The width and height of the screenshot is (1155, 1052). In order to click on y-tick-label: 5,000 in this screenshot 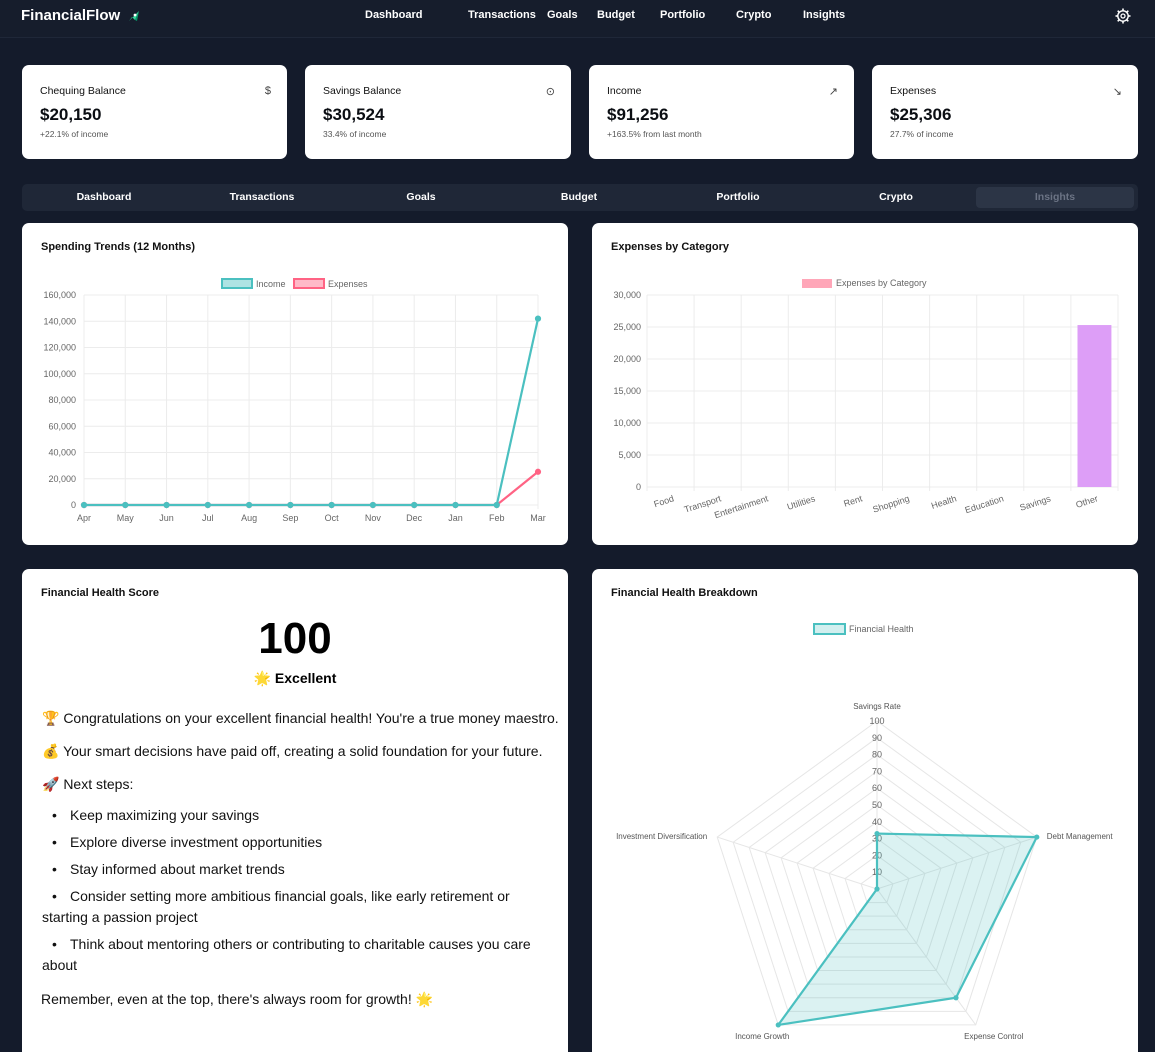, I will do `click(629, 455)`.